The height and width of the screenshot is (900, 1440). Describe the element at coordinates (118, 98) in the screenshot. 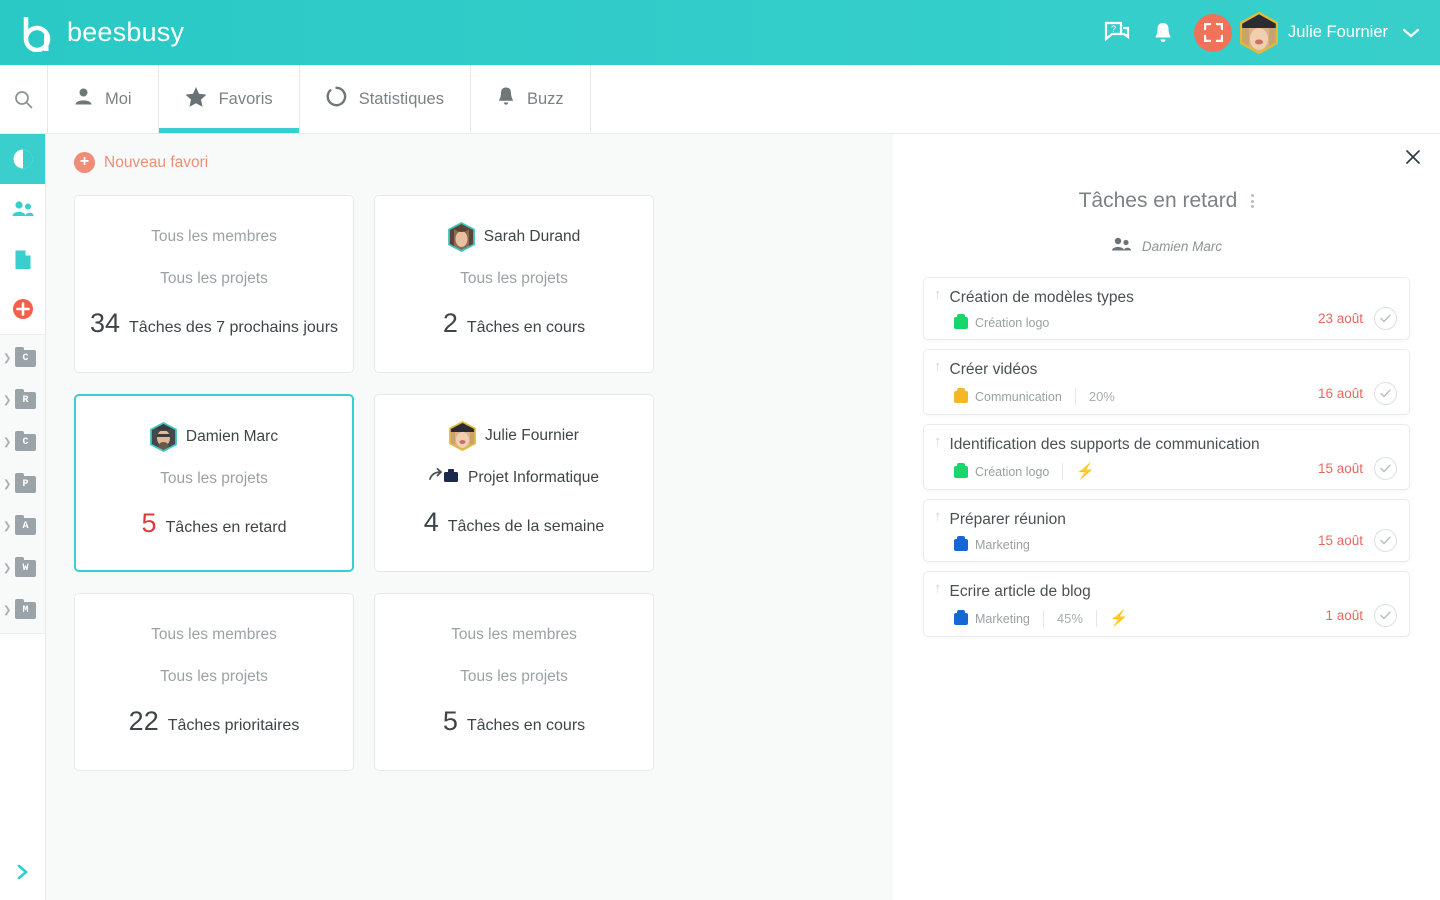

I see `tab-label: Moi` at that location.